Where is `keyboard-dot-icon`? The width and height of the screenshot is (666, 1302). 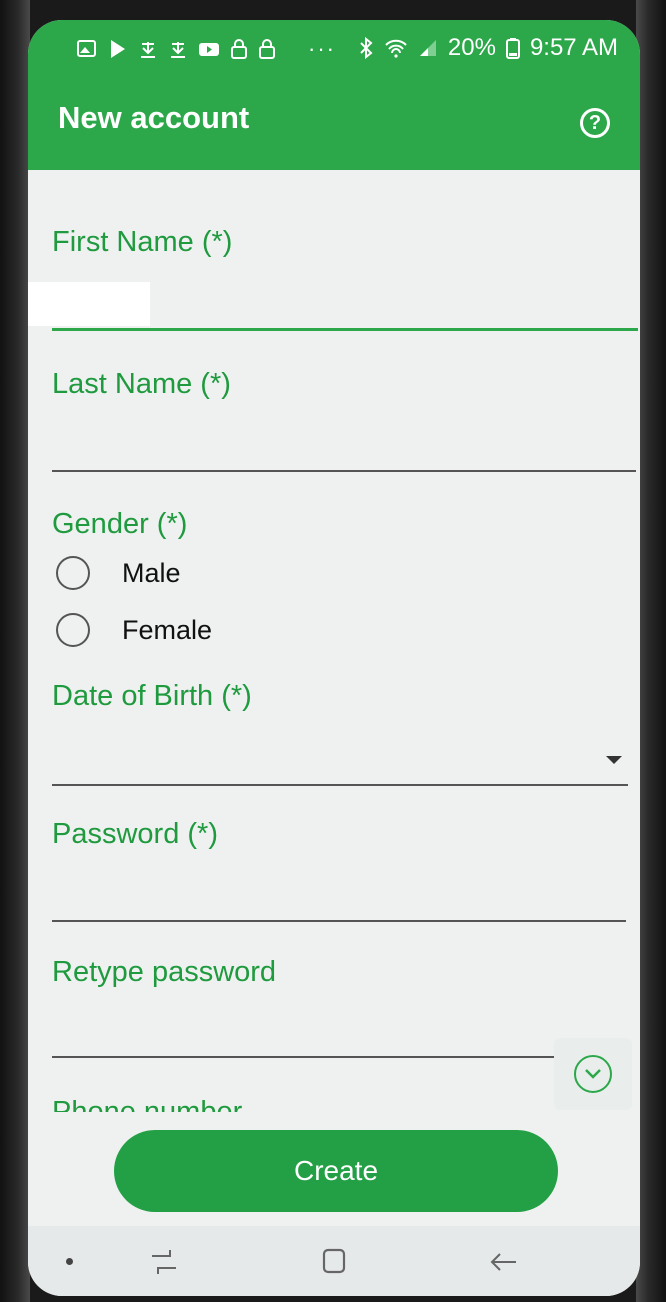
keyboard-dot-icon is located at coordinates (69, 1261).